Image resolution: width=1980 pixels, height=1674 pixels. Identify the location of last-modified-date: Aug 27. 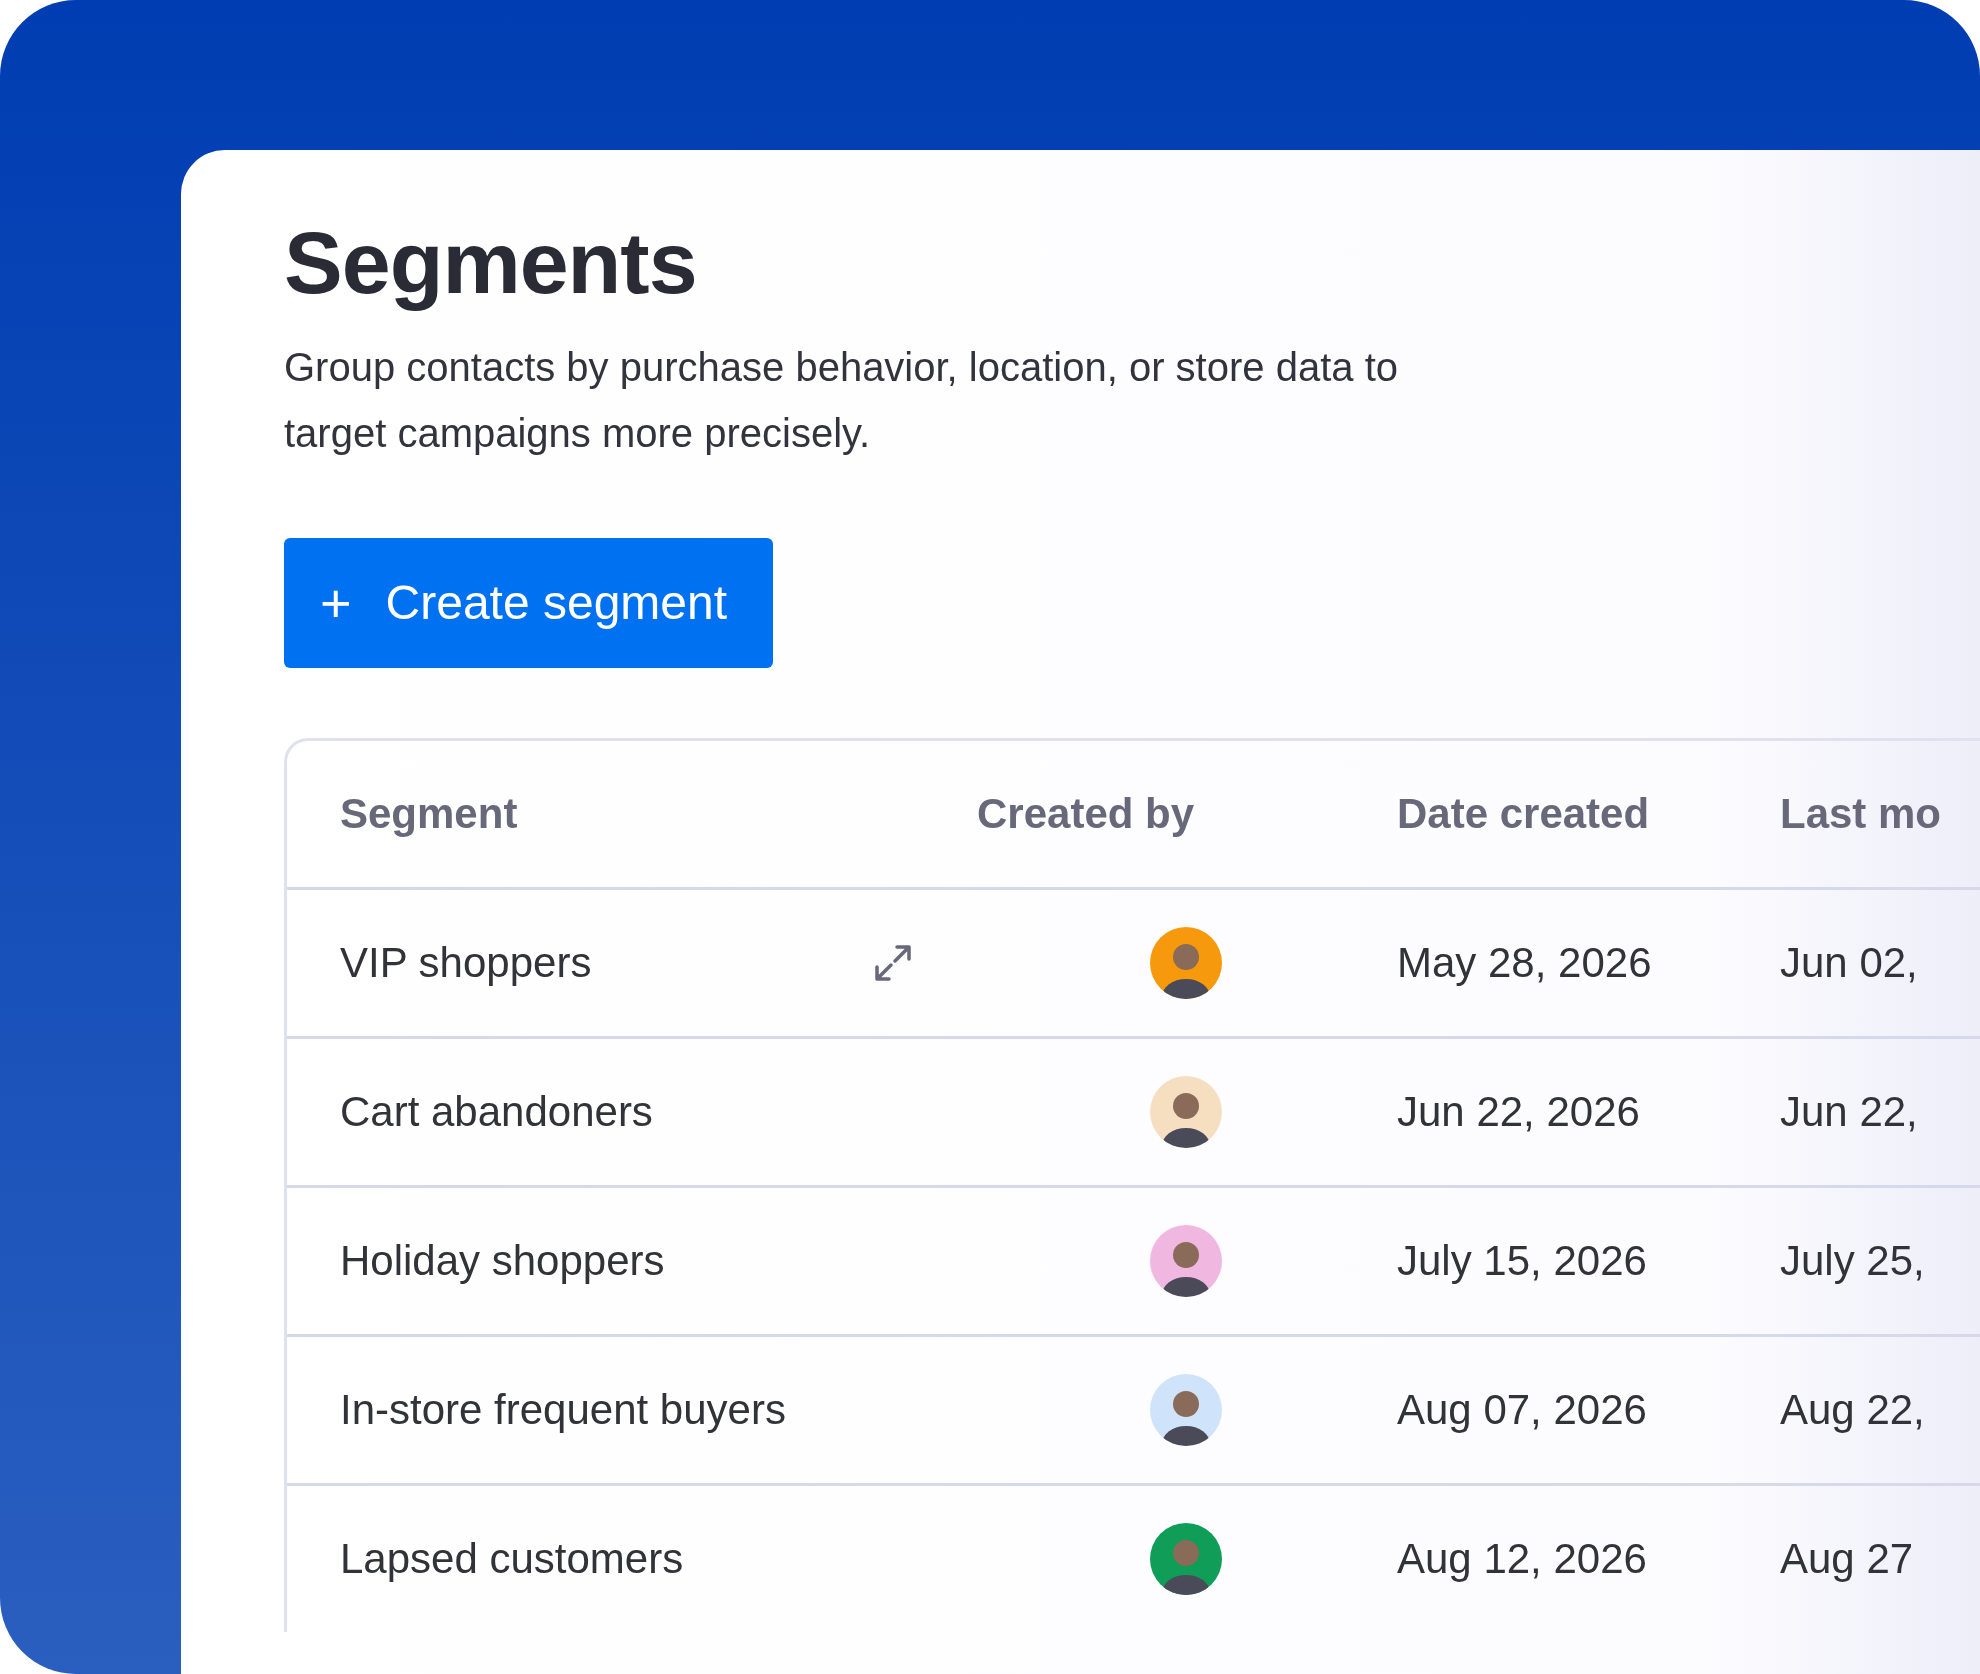
(1847, 1558).